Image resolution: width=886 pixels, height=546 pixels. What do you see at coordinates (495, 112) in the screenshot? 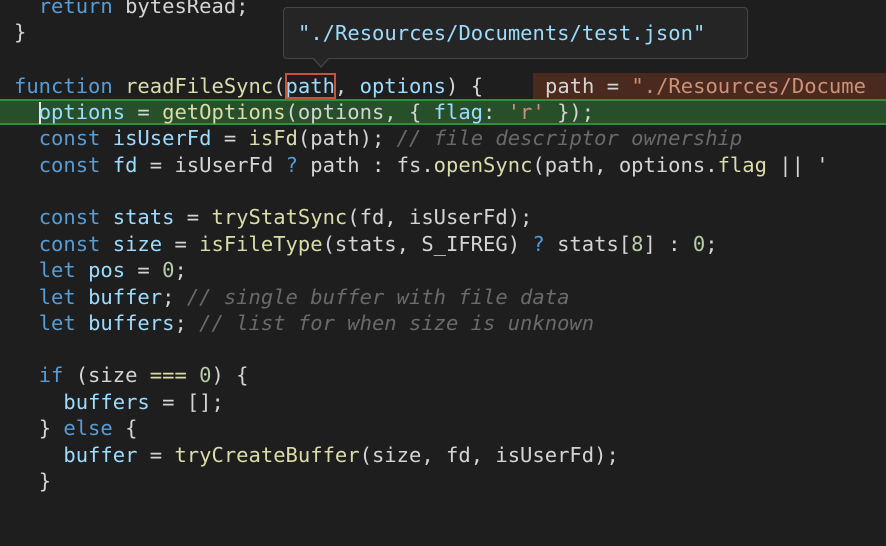
I see `code-text: :` at bounding box center [495, 112].